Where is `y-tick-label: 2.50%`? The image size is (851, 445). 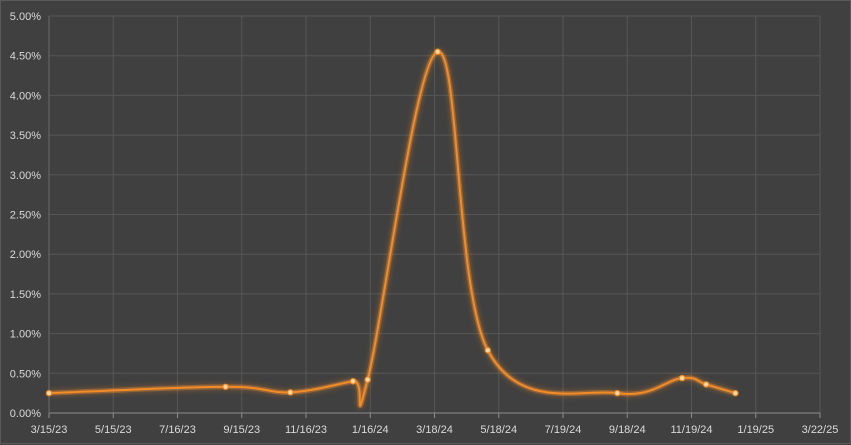
y-tick-label: 2.50% is located at coordinates (25, 216).